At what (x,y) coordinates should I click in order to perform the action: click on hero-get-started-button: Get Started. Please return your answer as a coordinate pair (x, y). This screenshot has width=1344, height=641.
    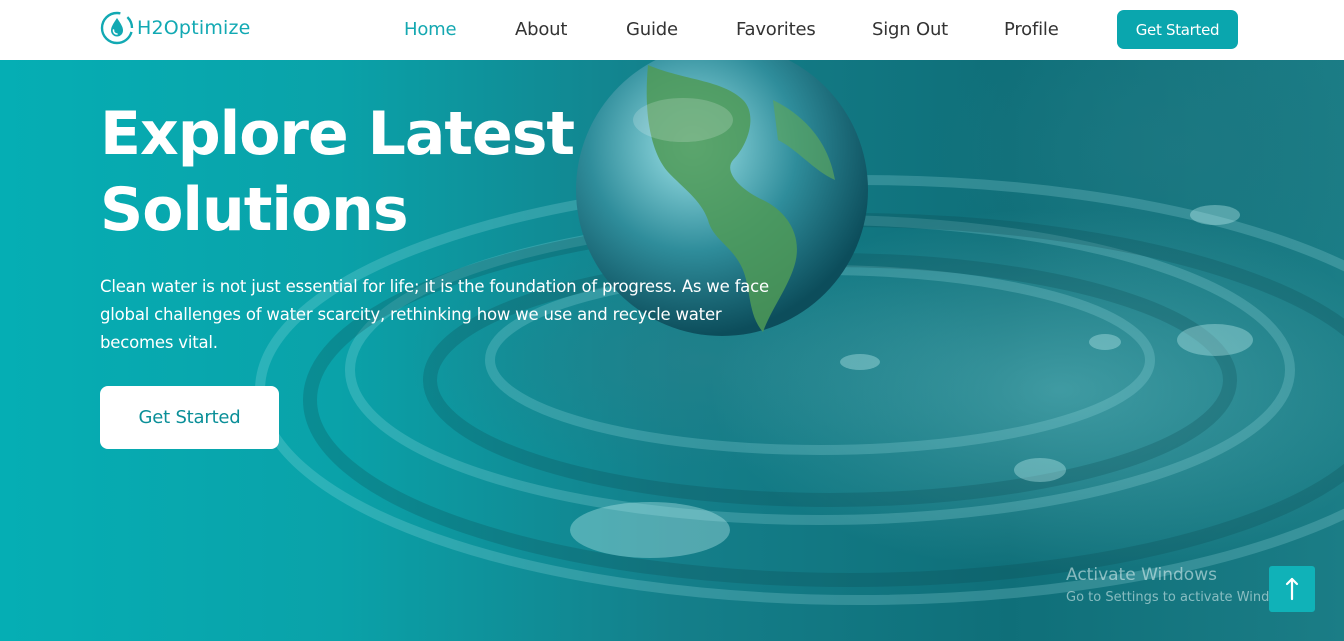
    Looking at the image, I should click on (189, 417).